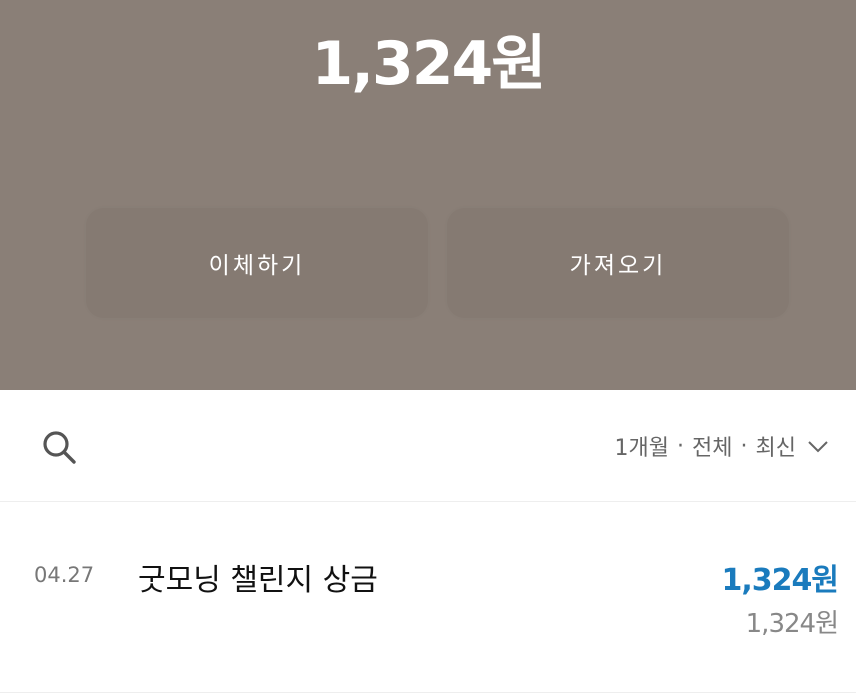 This screenshot has height=697, width=856. I want to click on search-icon, so click(59, 447).